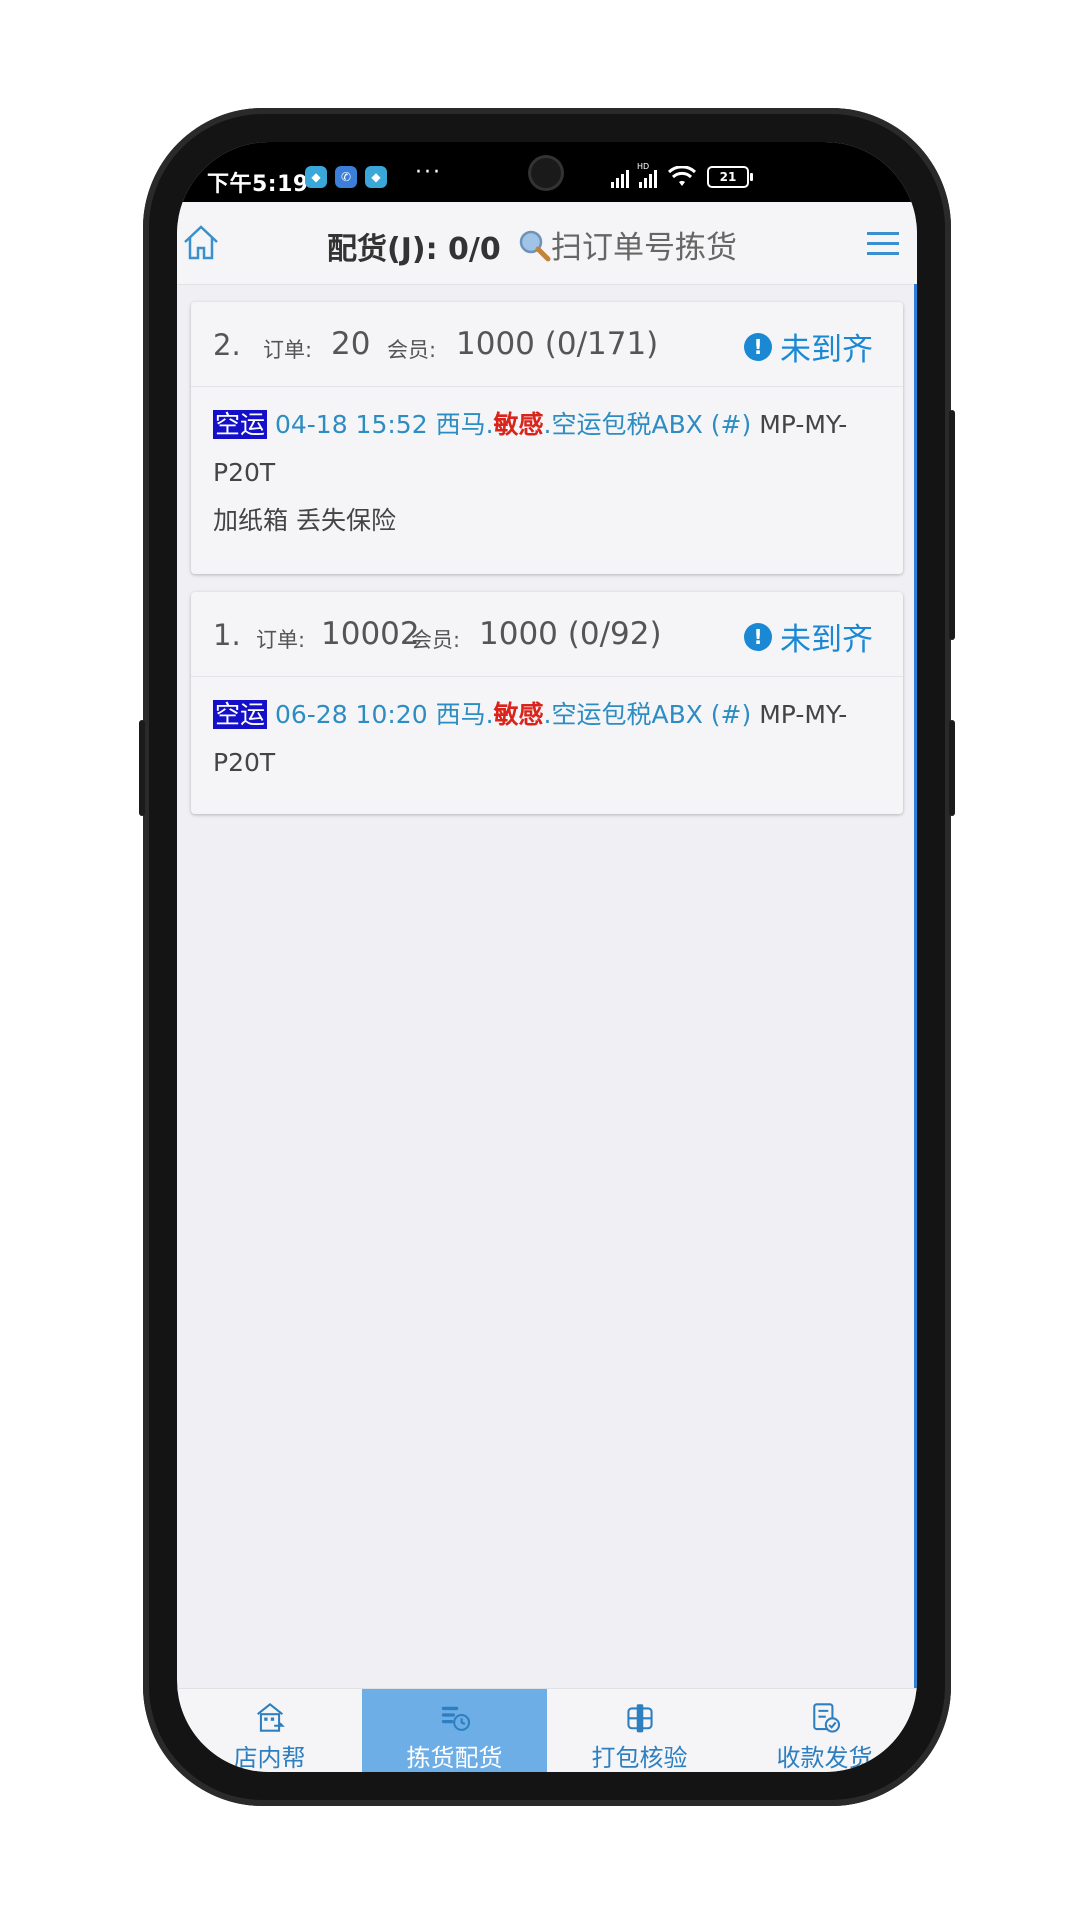  I want to click on pack-icon, so click(639, 1718).